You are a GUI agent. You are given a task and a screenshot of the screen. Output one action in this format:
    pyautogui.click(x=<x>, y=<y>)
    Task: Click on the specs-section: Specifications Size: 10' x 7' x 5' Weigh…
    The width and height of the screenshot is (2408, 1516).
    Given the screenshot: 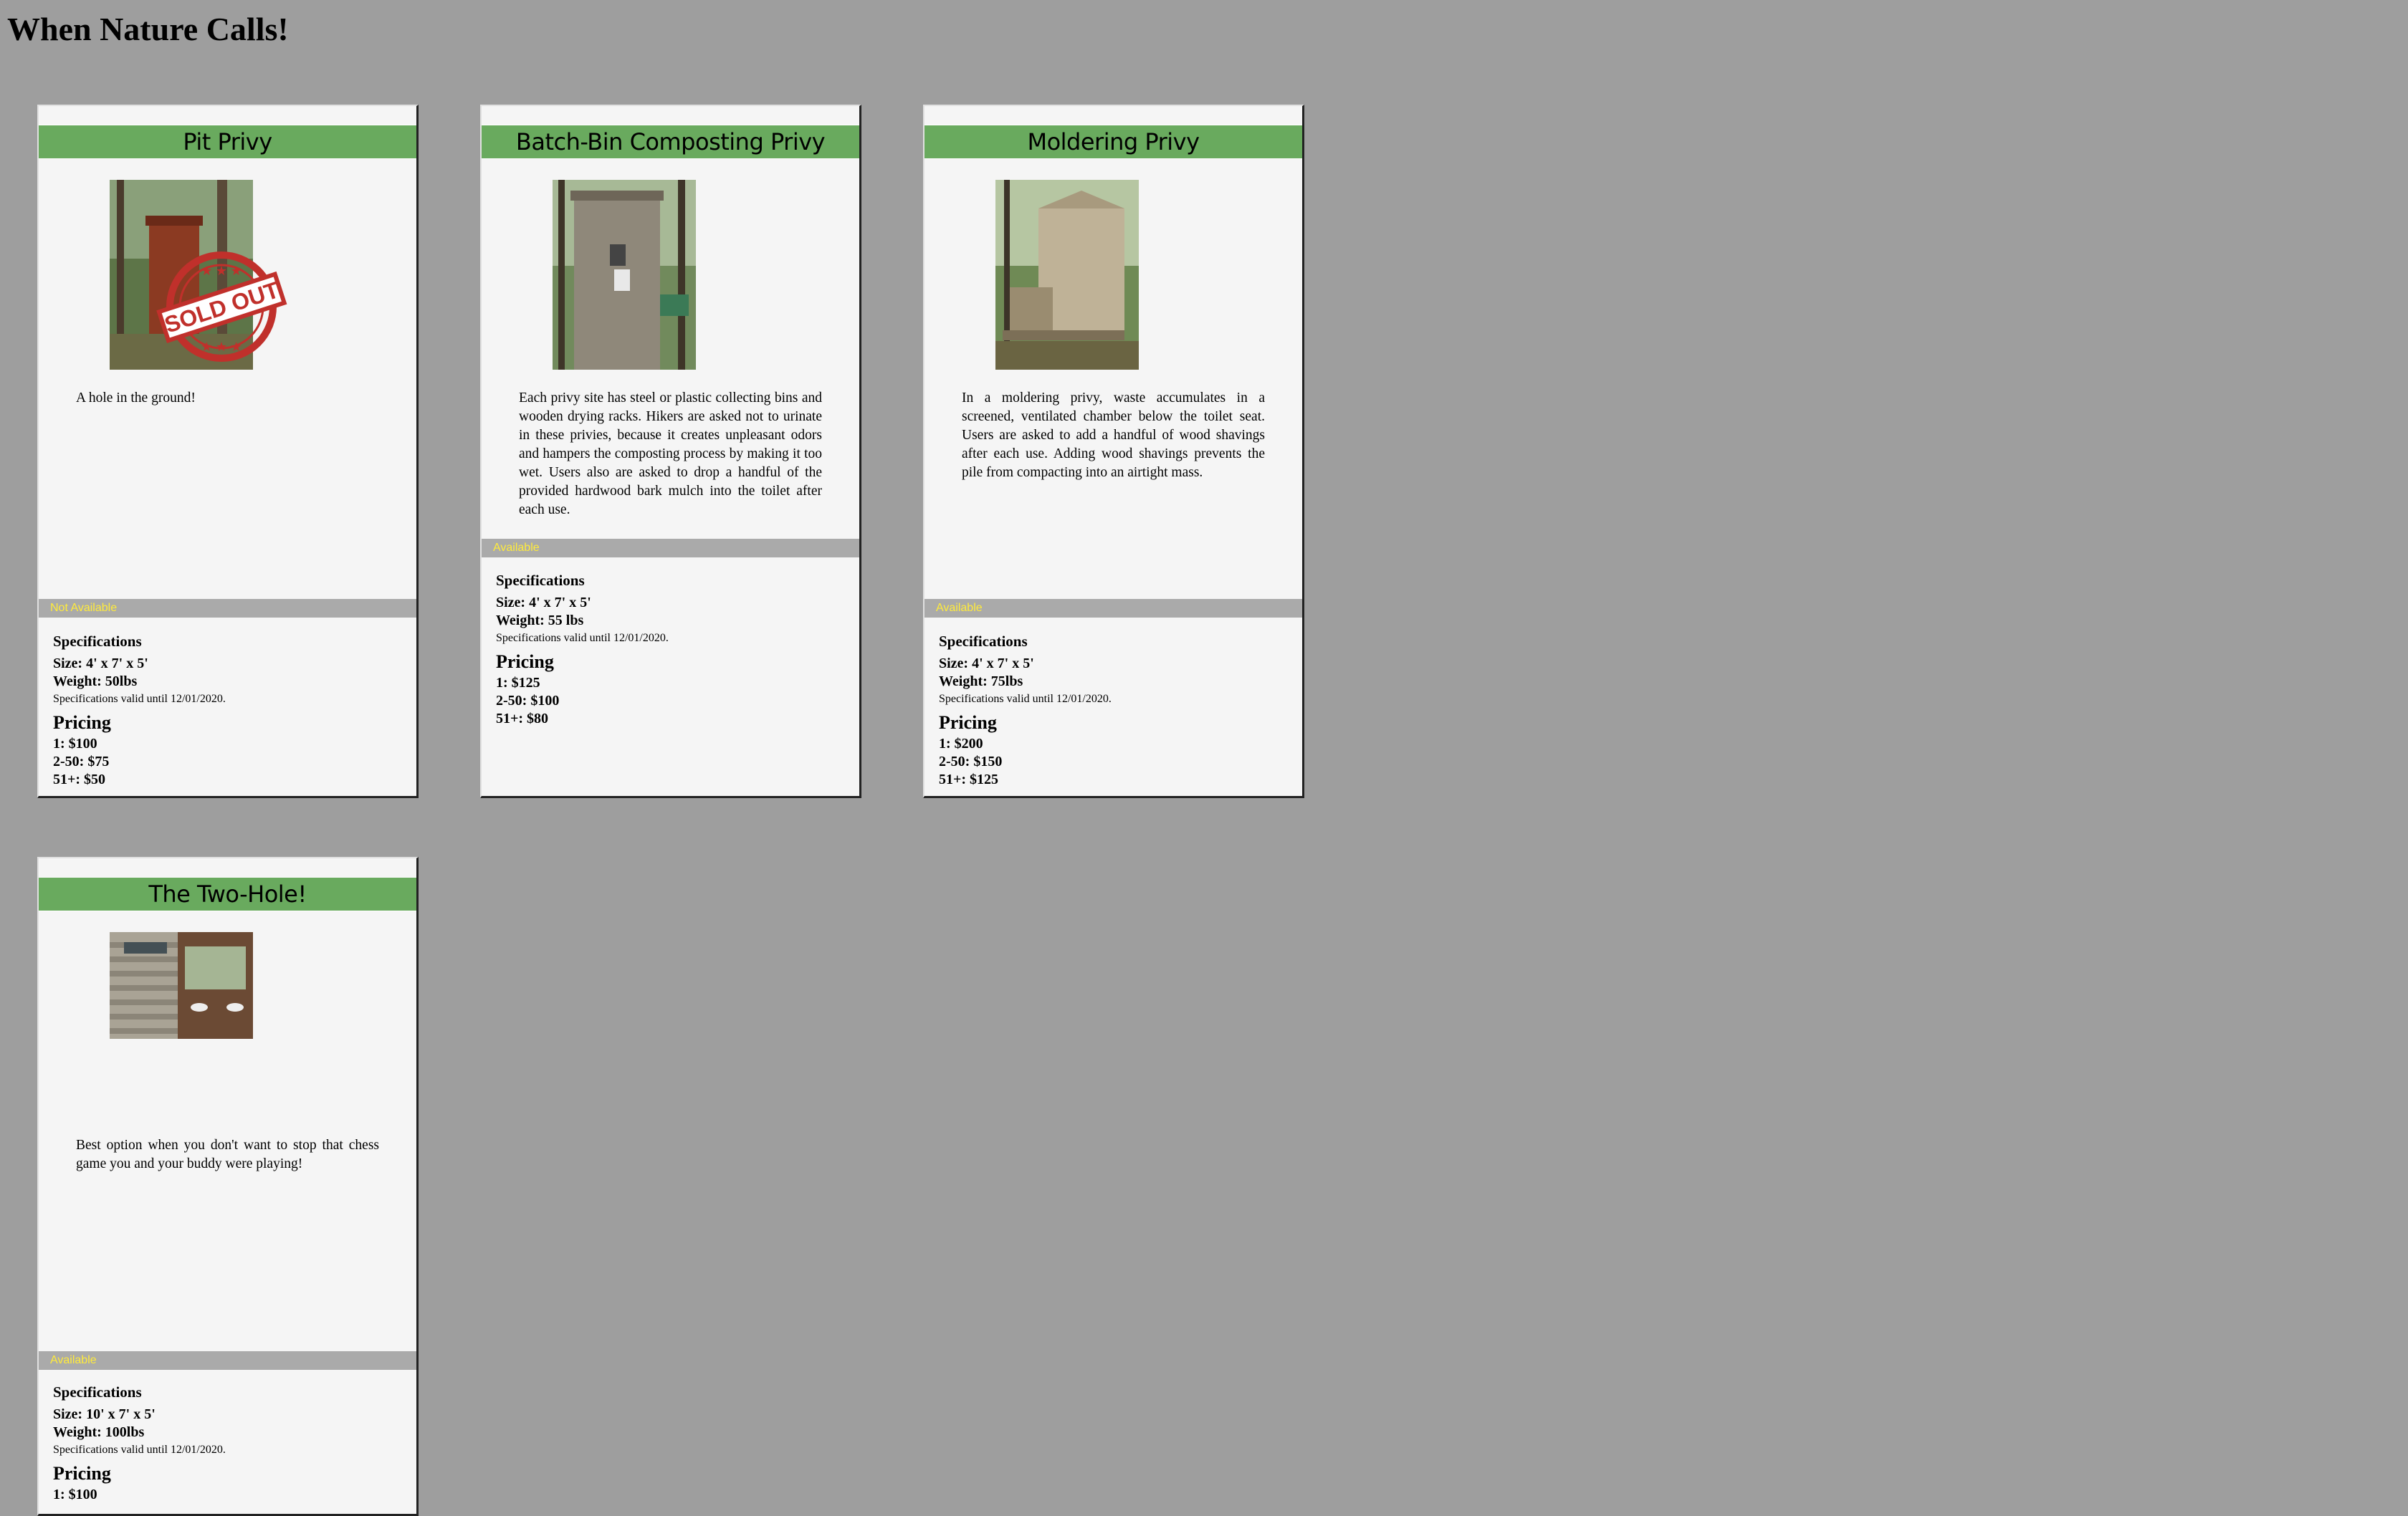 What is the action you would take?
    pyautogui.click(x=227, y=1443)
    